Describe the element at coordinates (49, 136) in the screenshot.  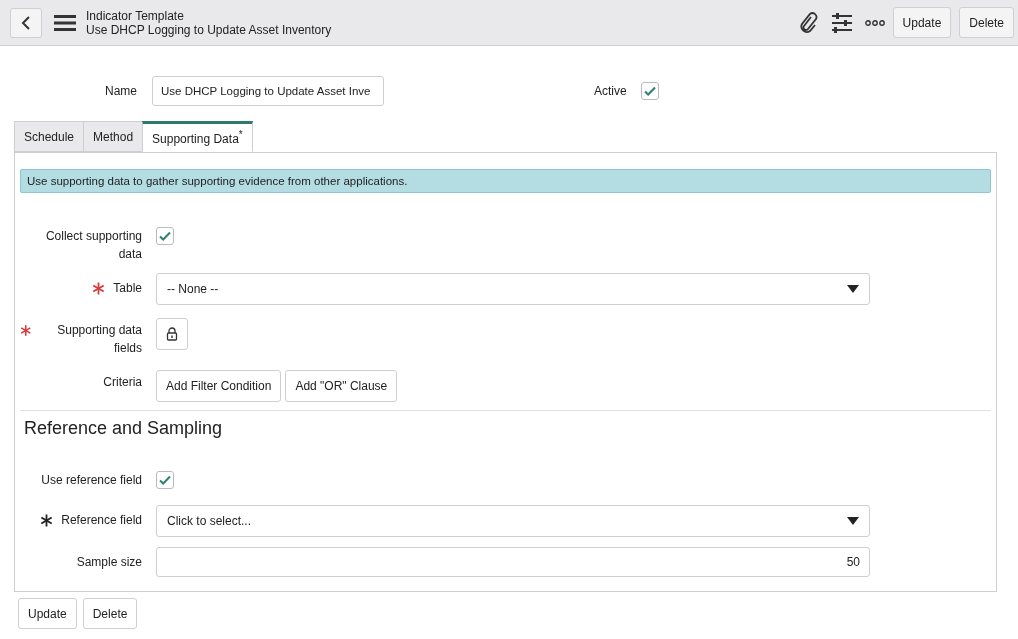
I see `tab: Schedule` at that location.